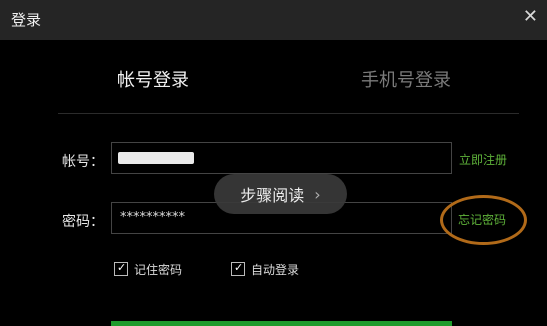 The image size is (547, 326). Describe the element at coordinates (158, 270) in the screenshot. I see `remember-password-label: 记住密码` at that location.